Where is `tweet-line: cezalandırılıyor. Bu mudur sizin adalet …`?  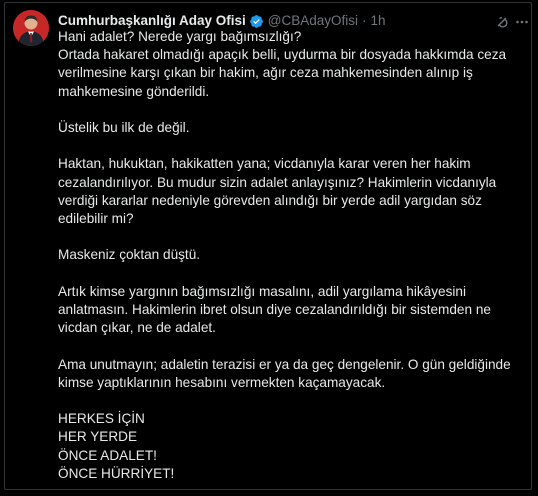
tweet-line: cezalandırılıyor. Bu mudur sizin adalet … is located at coordinates (277, 182).